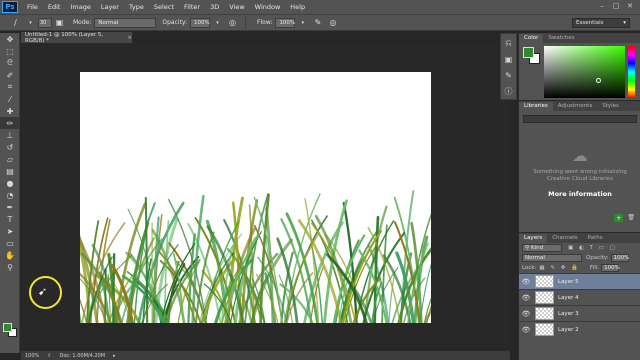  I want to click on color-swatches, so click(10, 330).